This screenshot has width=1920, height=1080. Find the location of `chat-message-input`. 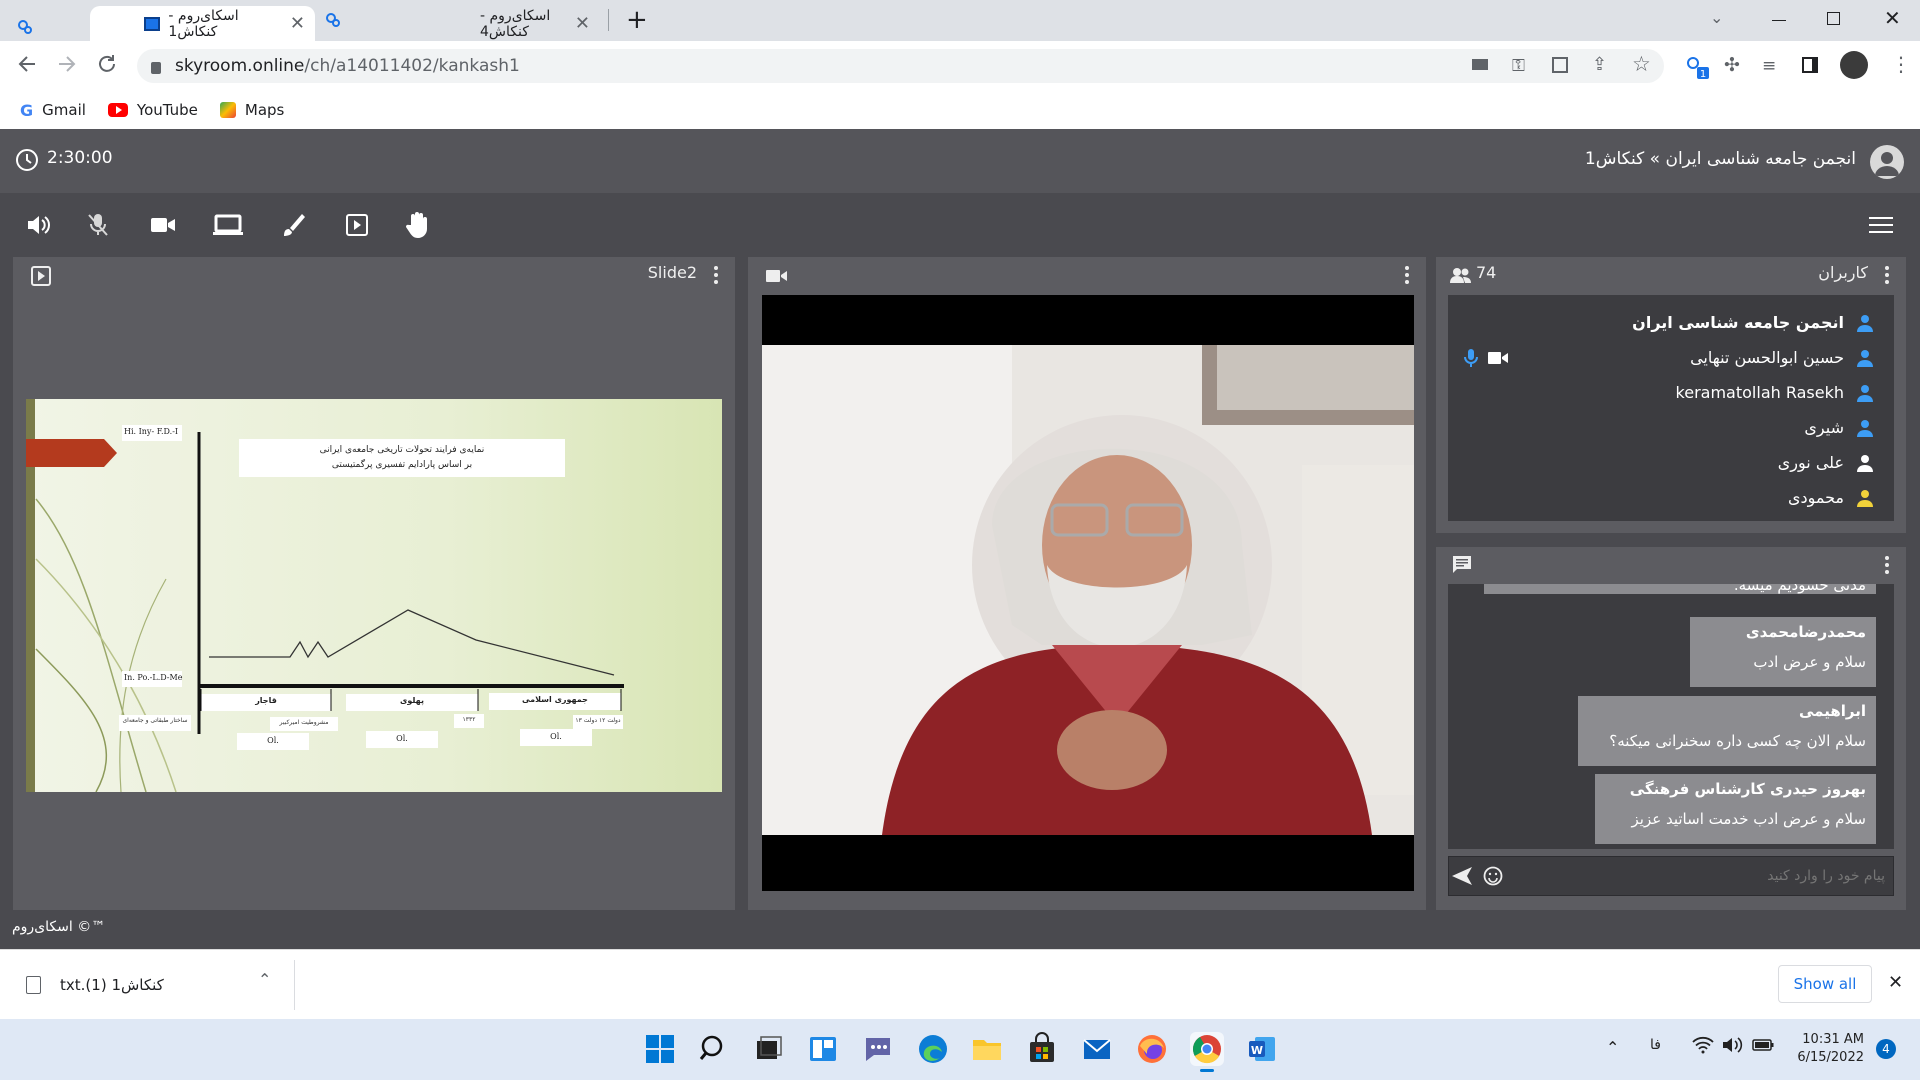

chat-message-input is located at coordinates (1699, 876).